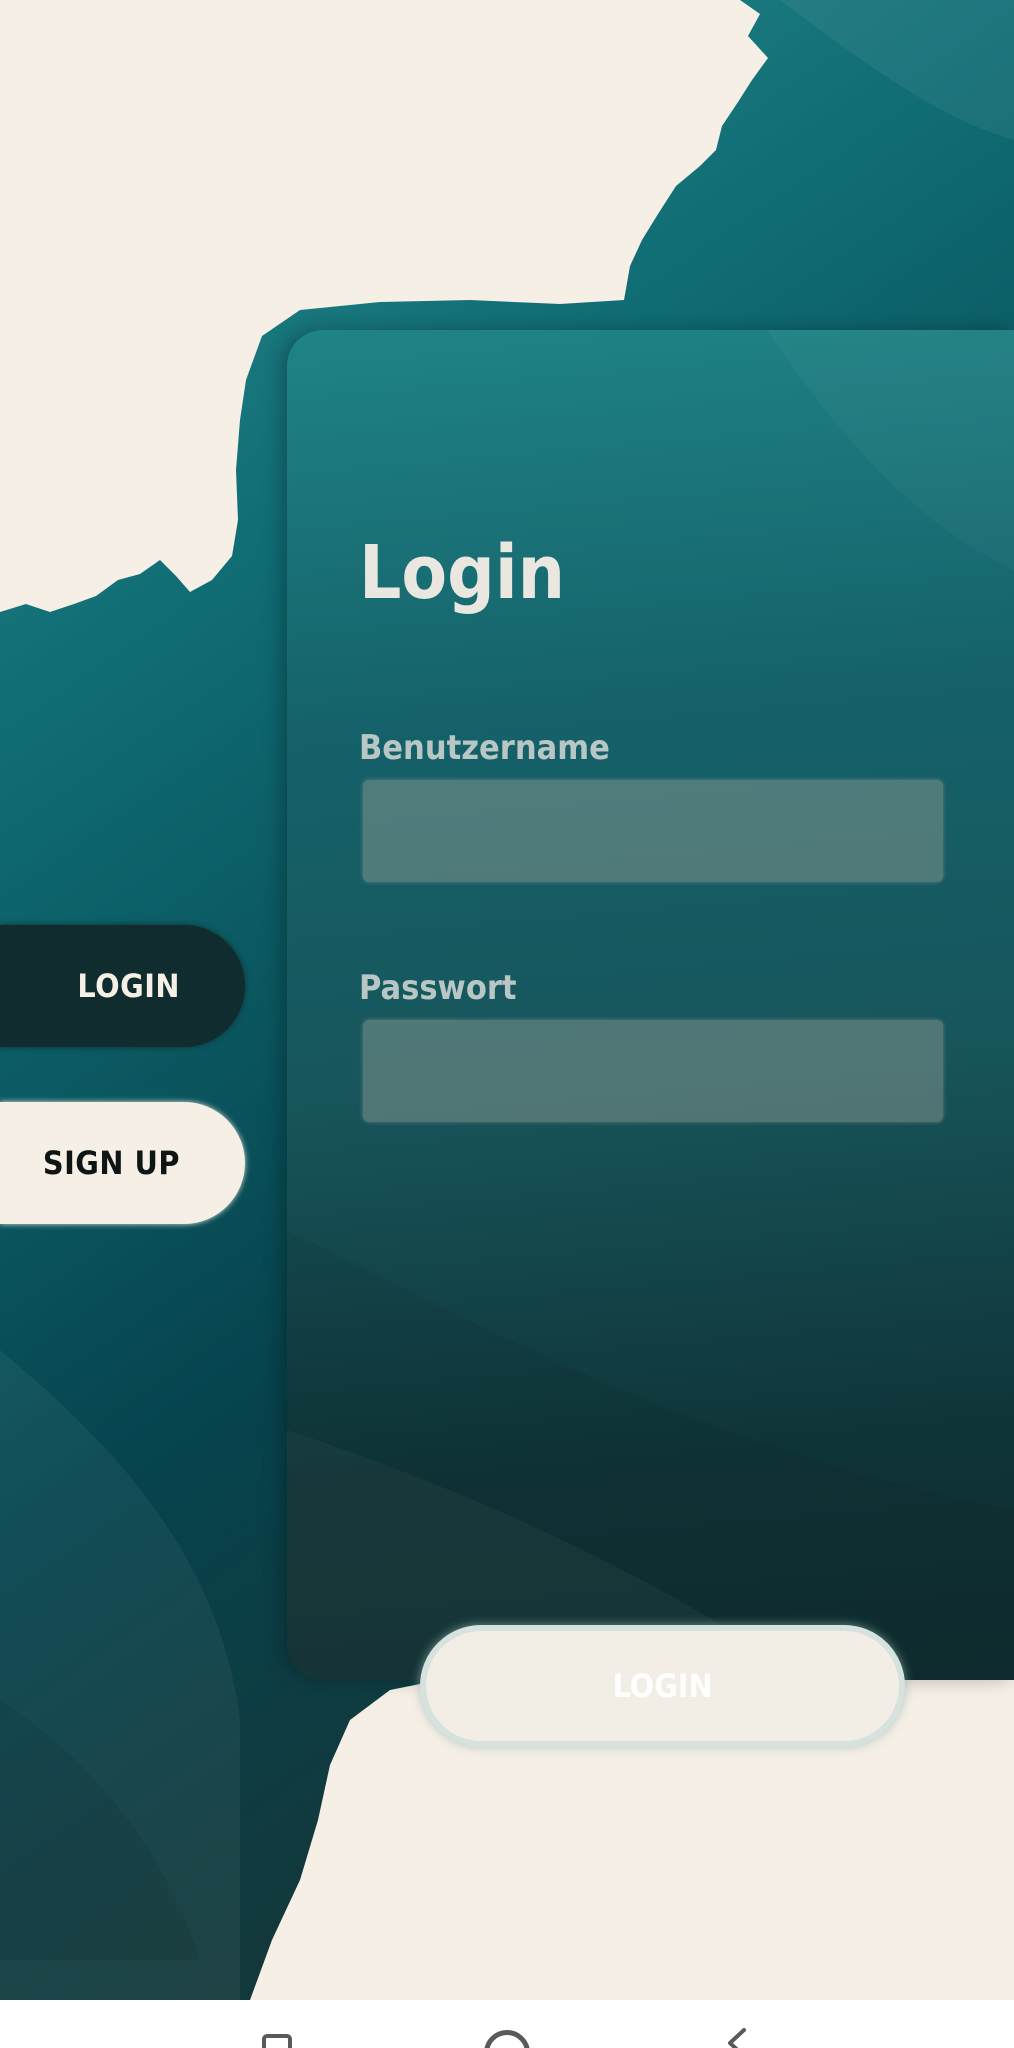 This screenshot has width=1014, height=2048. I want to click on username-label: Benutzername, so click(484, 748).